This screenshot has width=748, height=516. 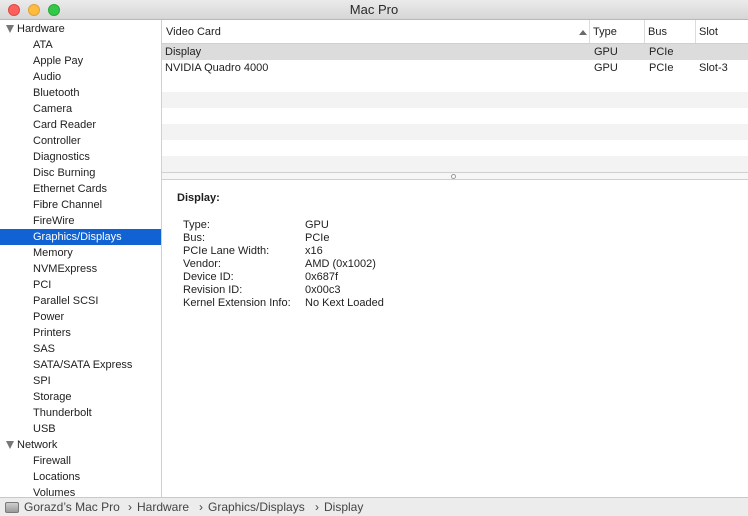 What do you see at coordinates (49, 317) in the screenshot?
I see `sidebar-item-label: Power` at bounding box center [49, 317].